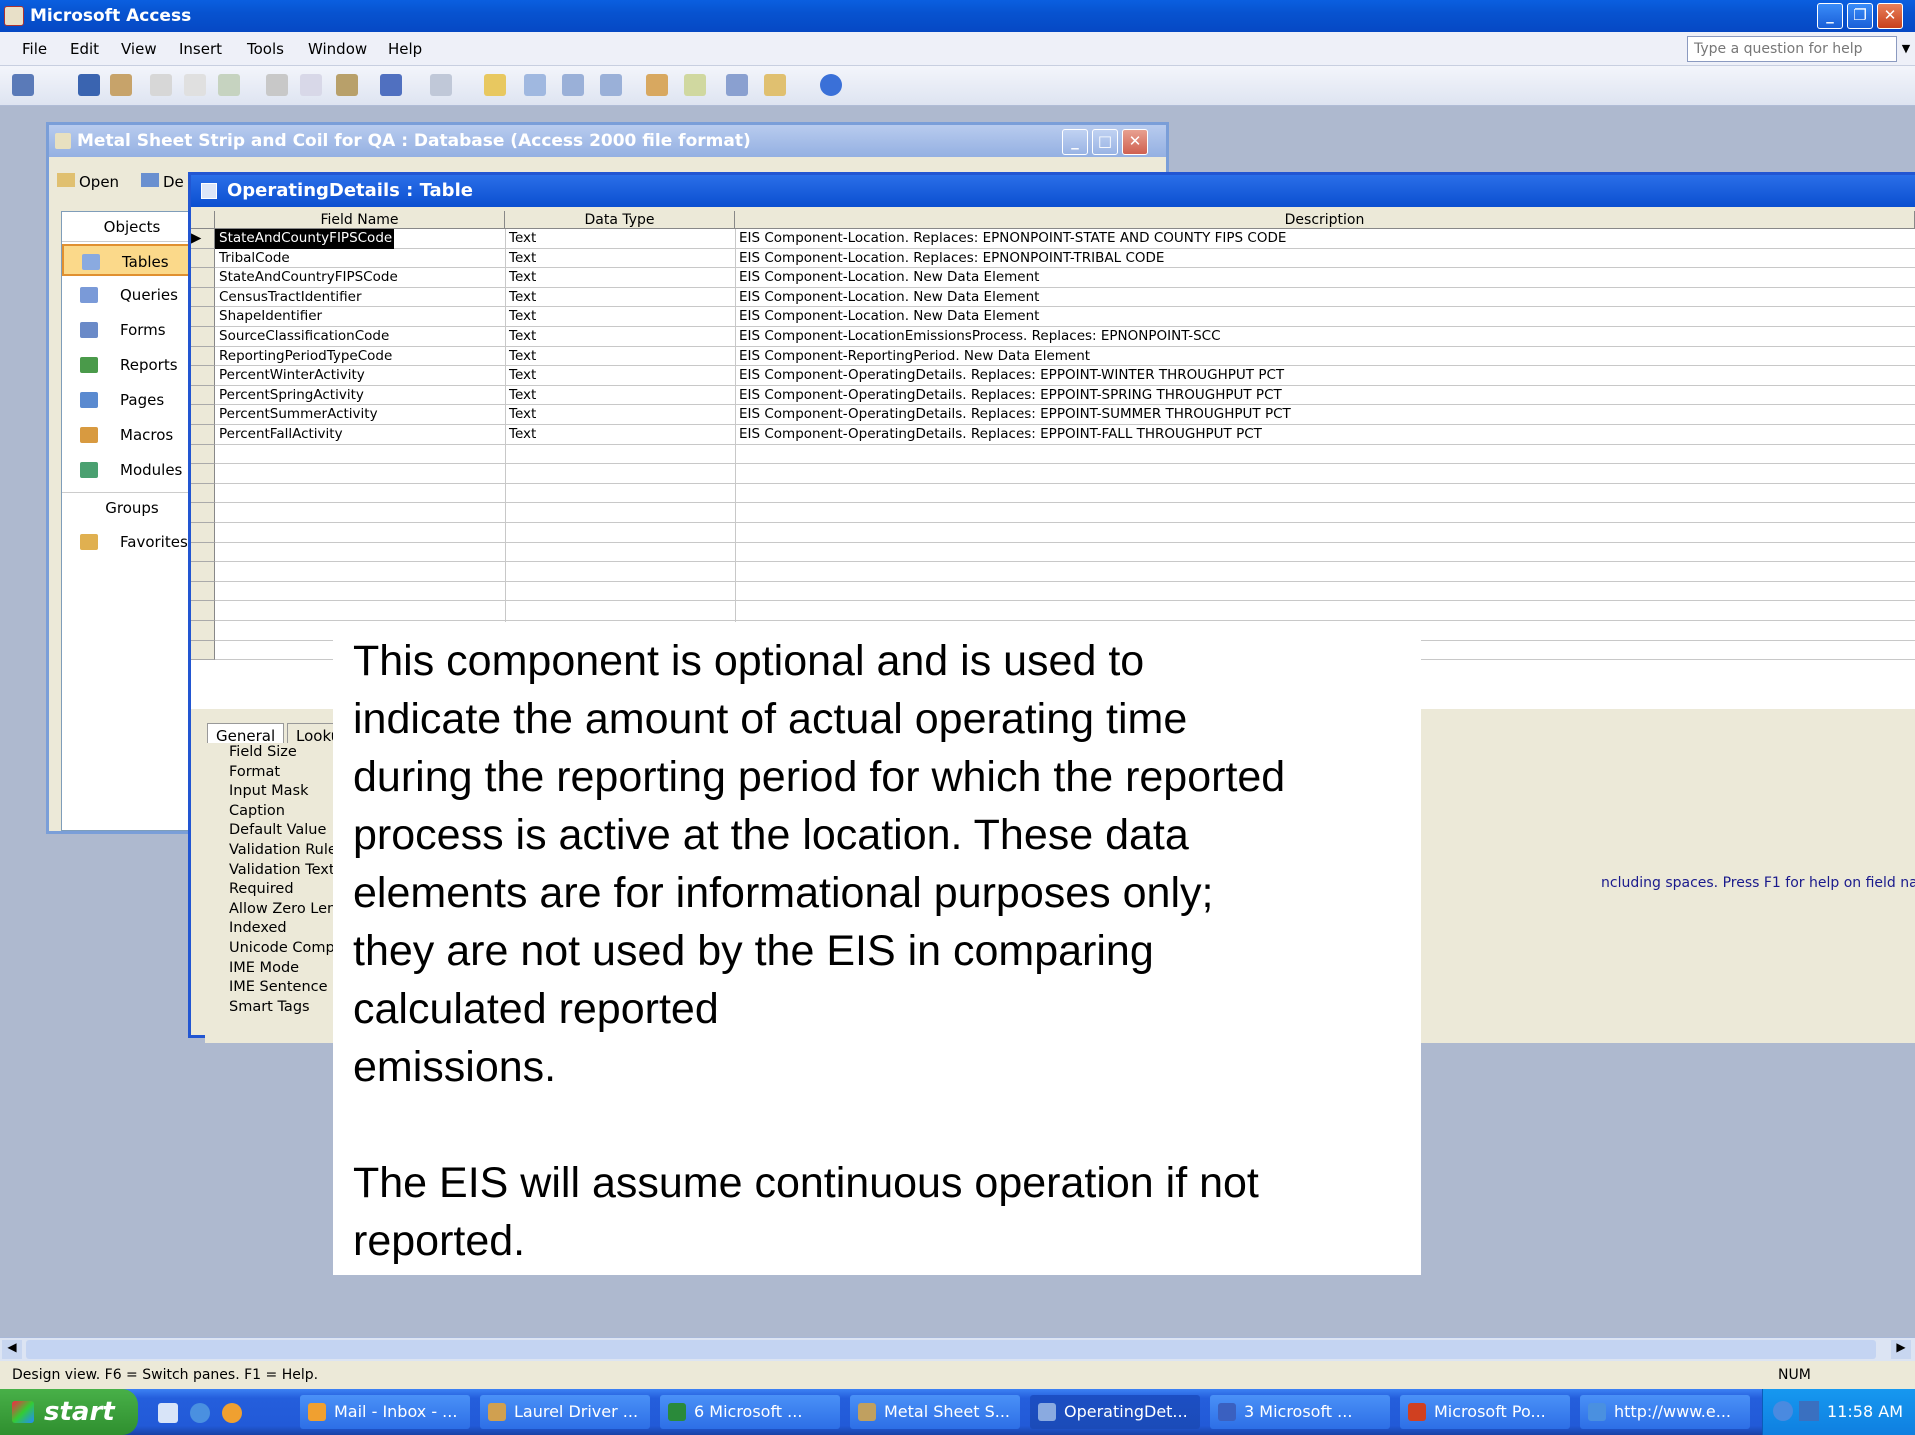  Describe the element at coordinates (611, 85) in the screenshot. I see `delete-rows-icon` at that location.